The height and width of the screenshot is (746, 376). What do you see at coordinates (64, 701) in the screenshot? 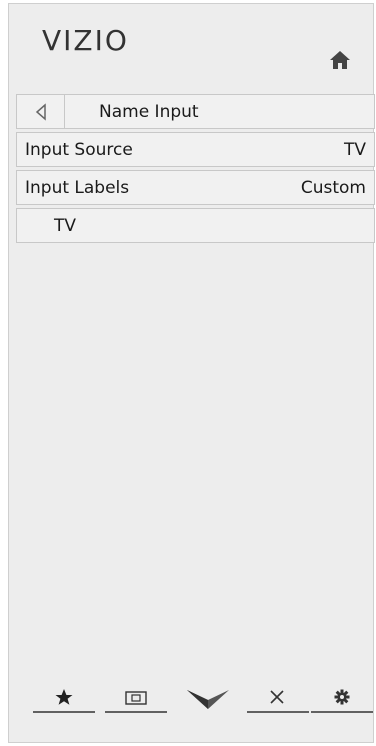
I see `star-icon` at bounding box center [64, 701].